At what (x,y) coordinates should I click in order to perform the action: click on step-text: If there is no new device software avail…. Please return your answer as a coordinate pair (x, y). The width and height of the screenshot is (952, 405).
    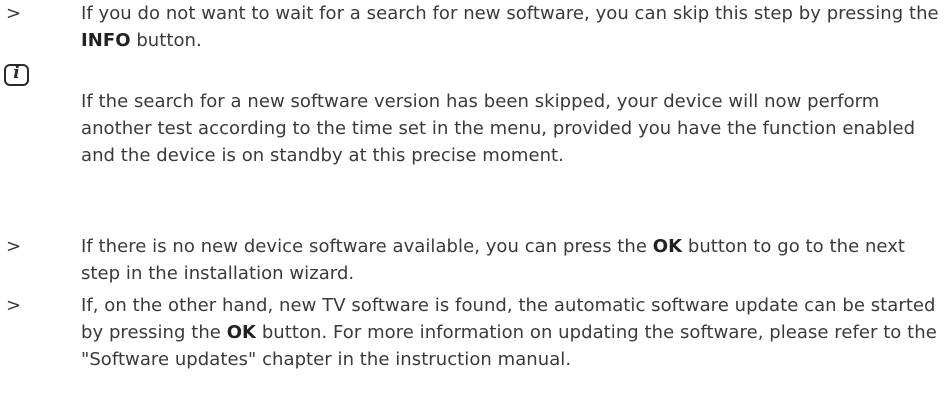
    Looking at the image, I should click on (493, 260).